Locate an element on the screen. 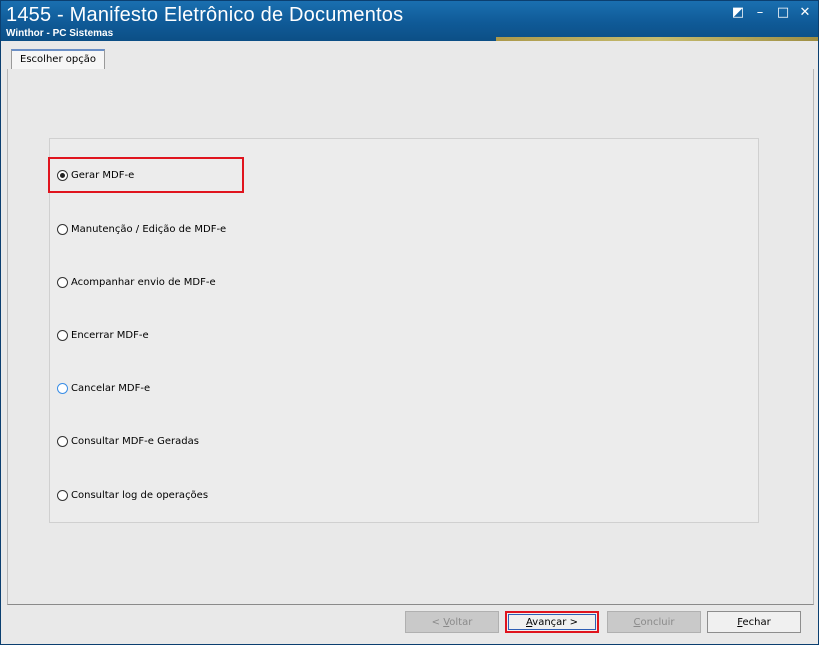  restore-icon: ◩ is located at coordinates (738, 13).